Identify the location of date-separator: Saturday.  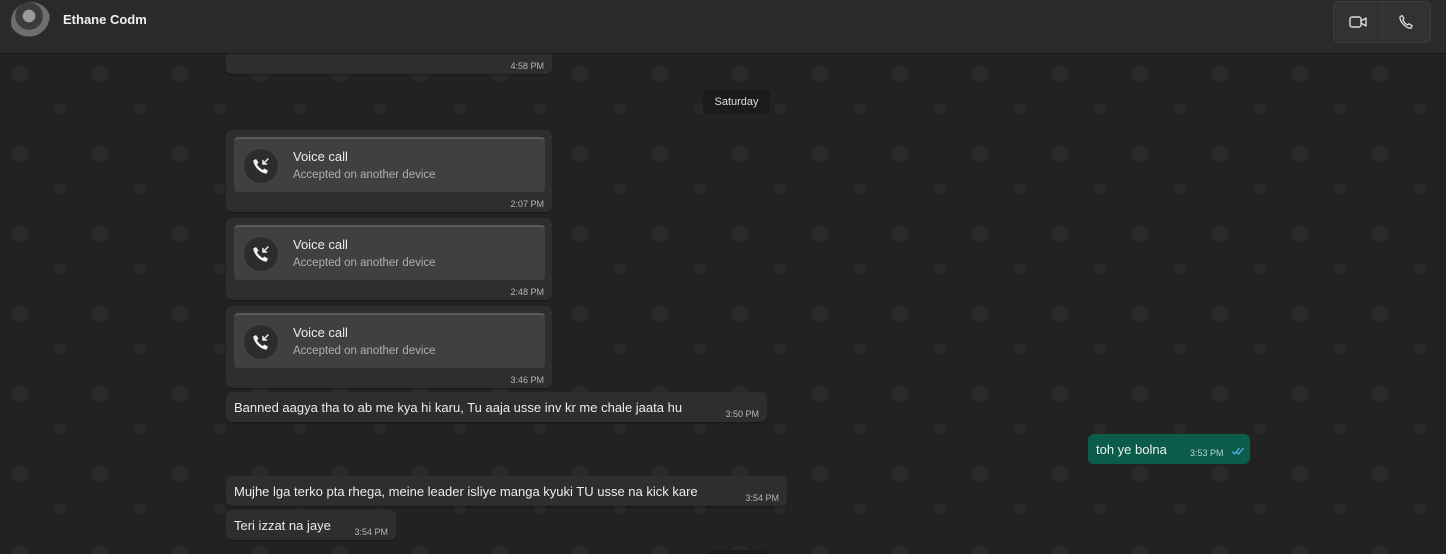
(736, 102).